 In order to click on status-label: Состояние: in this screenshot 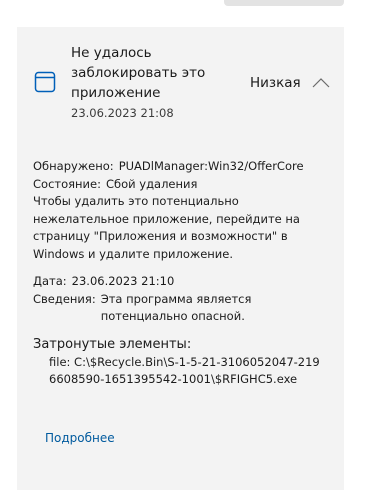, I will do `click(67, 183)`.